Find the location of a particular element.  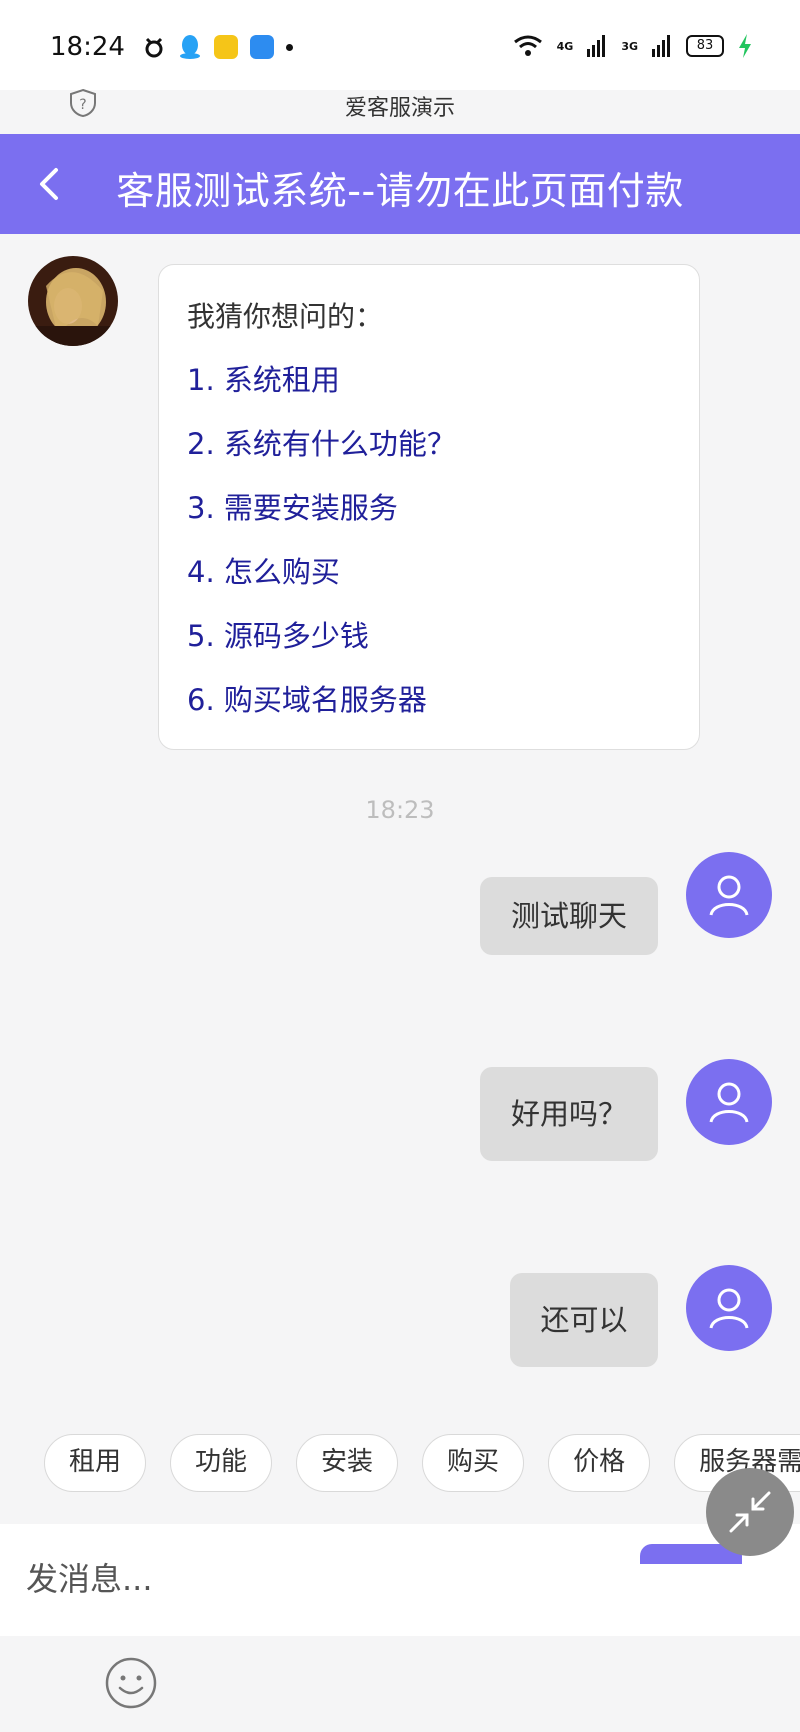

suggestion-link: 1. 系统租用 is located at coordinates (429, 393).